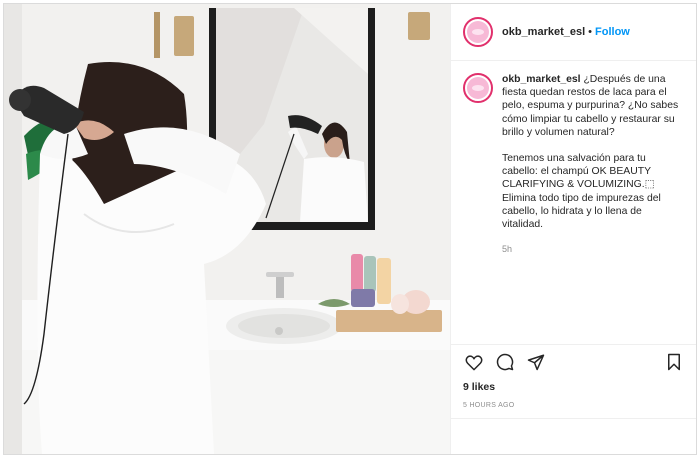 The height and width of the screenshot is (458, 700). I want to click on follow-button: Follow, so click(612, 32).